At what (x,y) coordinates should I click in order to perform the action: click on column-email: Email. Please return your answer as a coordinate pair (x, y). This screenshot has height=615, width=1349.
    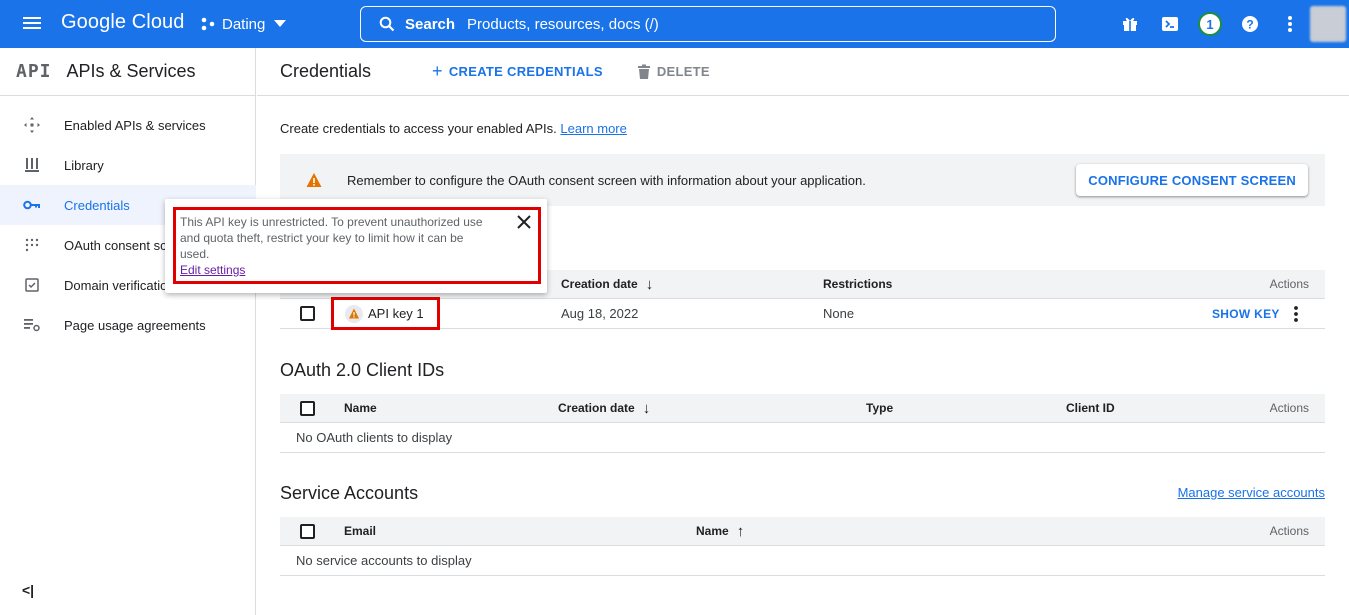
    Looking at the image, I should click on (360, 531).